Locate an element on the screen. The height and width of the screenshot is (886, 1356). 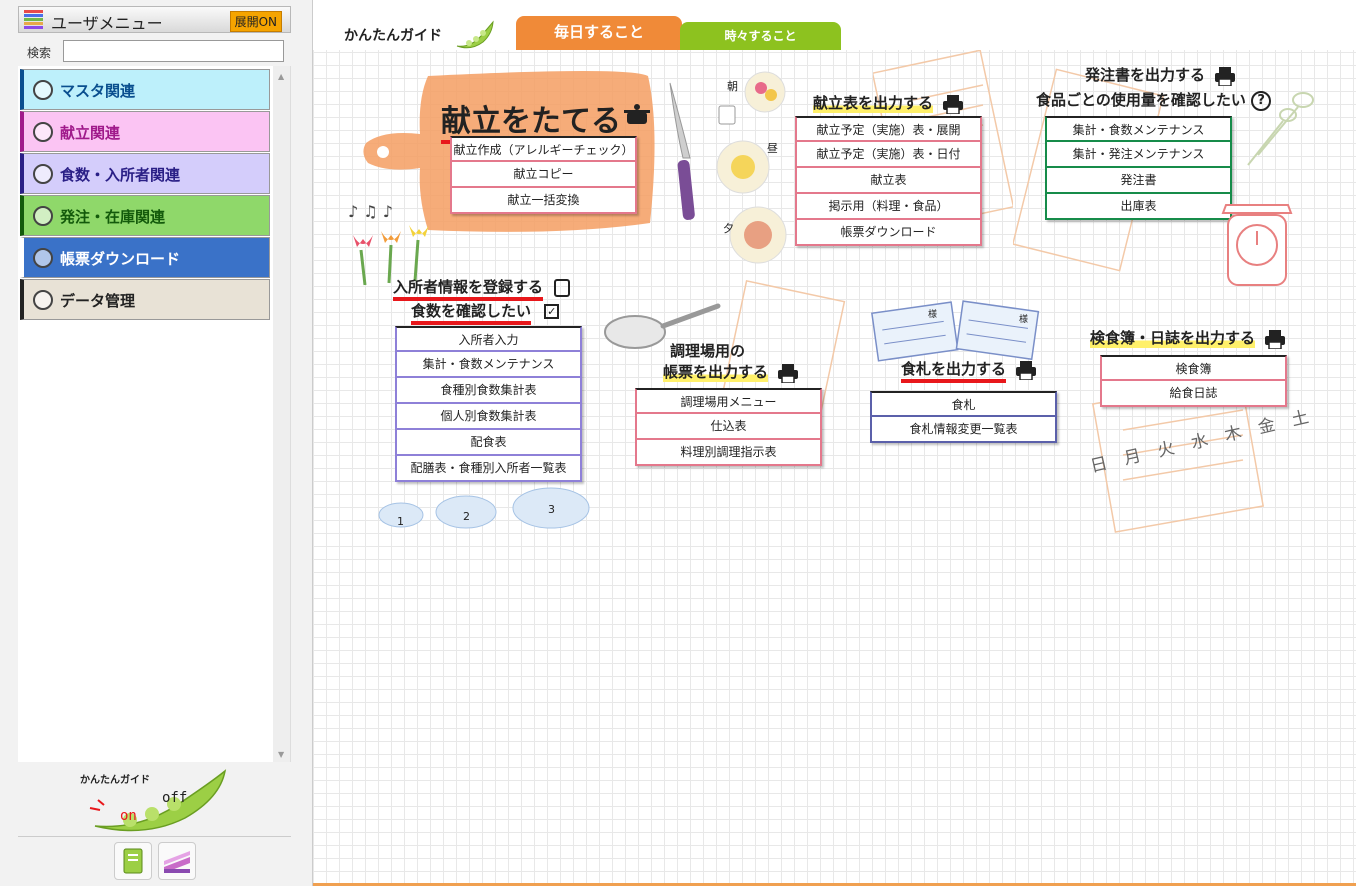
dish-cooking-instructions-button: 料理別調理指示表 is located at coordinates (728, 453).